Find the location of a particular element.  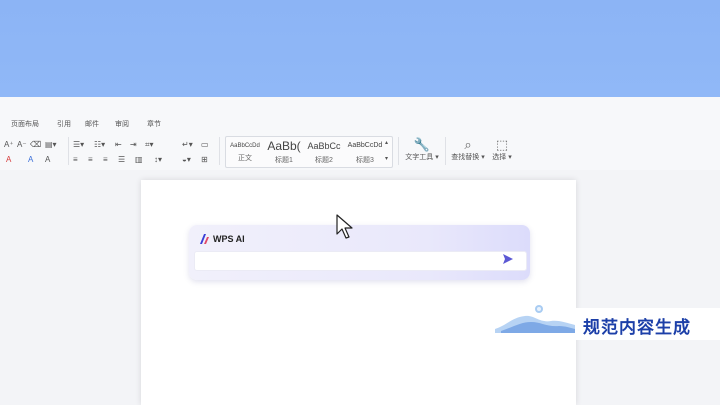

justify-icon: ☰ is located at coordinates (121, 159).